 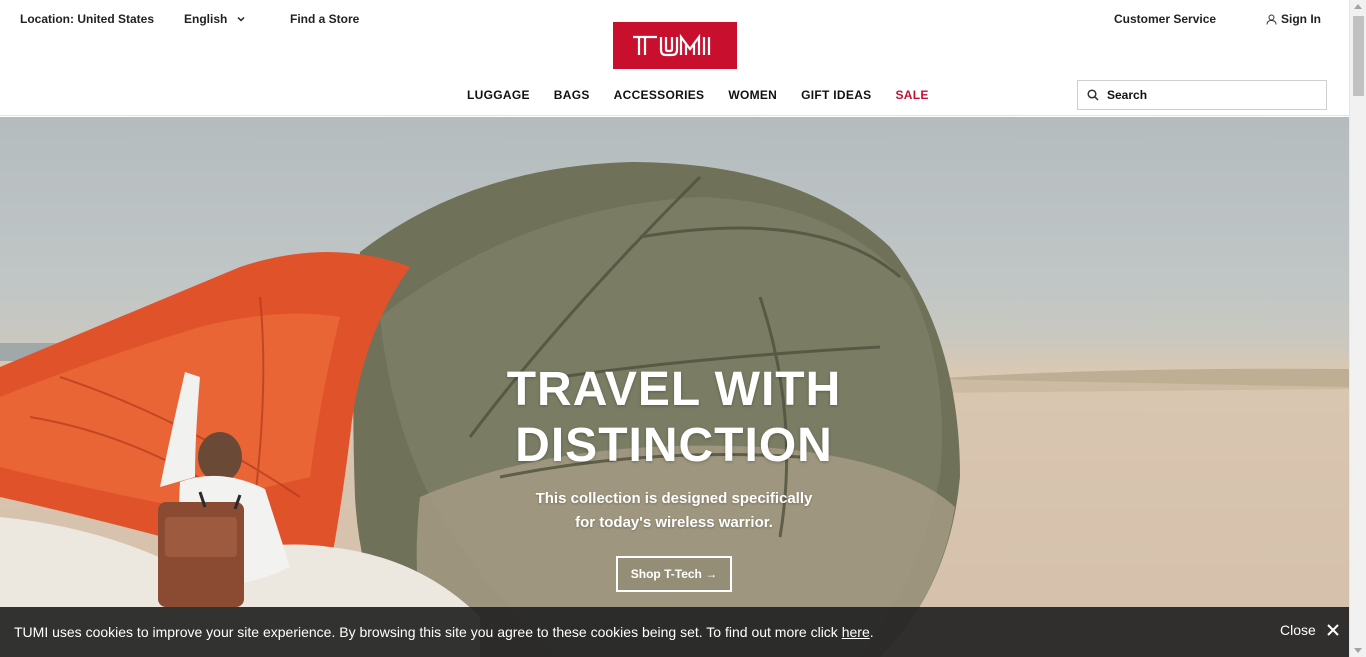 I want to click on cookie-close-button: Close, so click(x=1310, y=630).